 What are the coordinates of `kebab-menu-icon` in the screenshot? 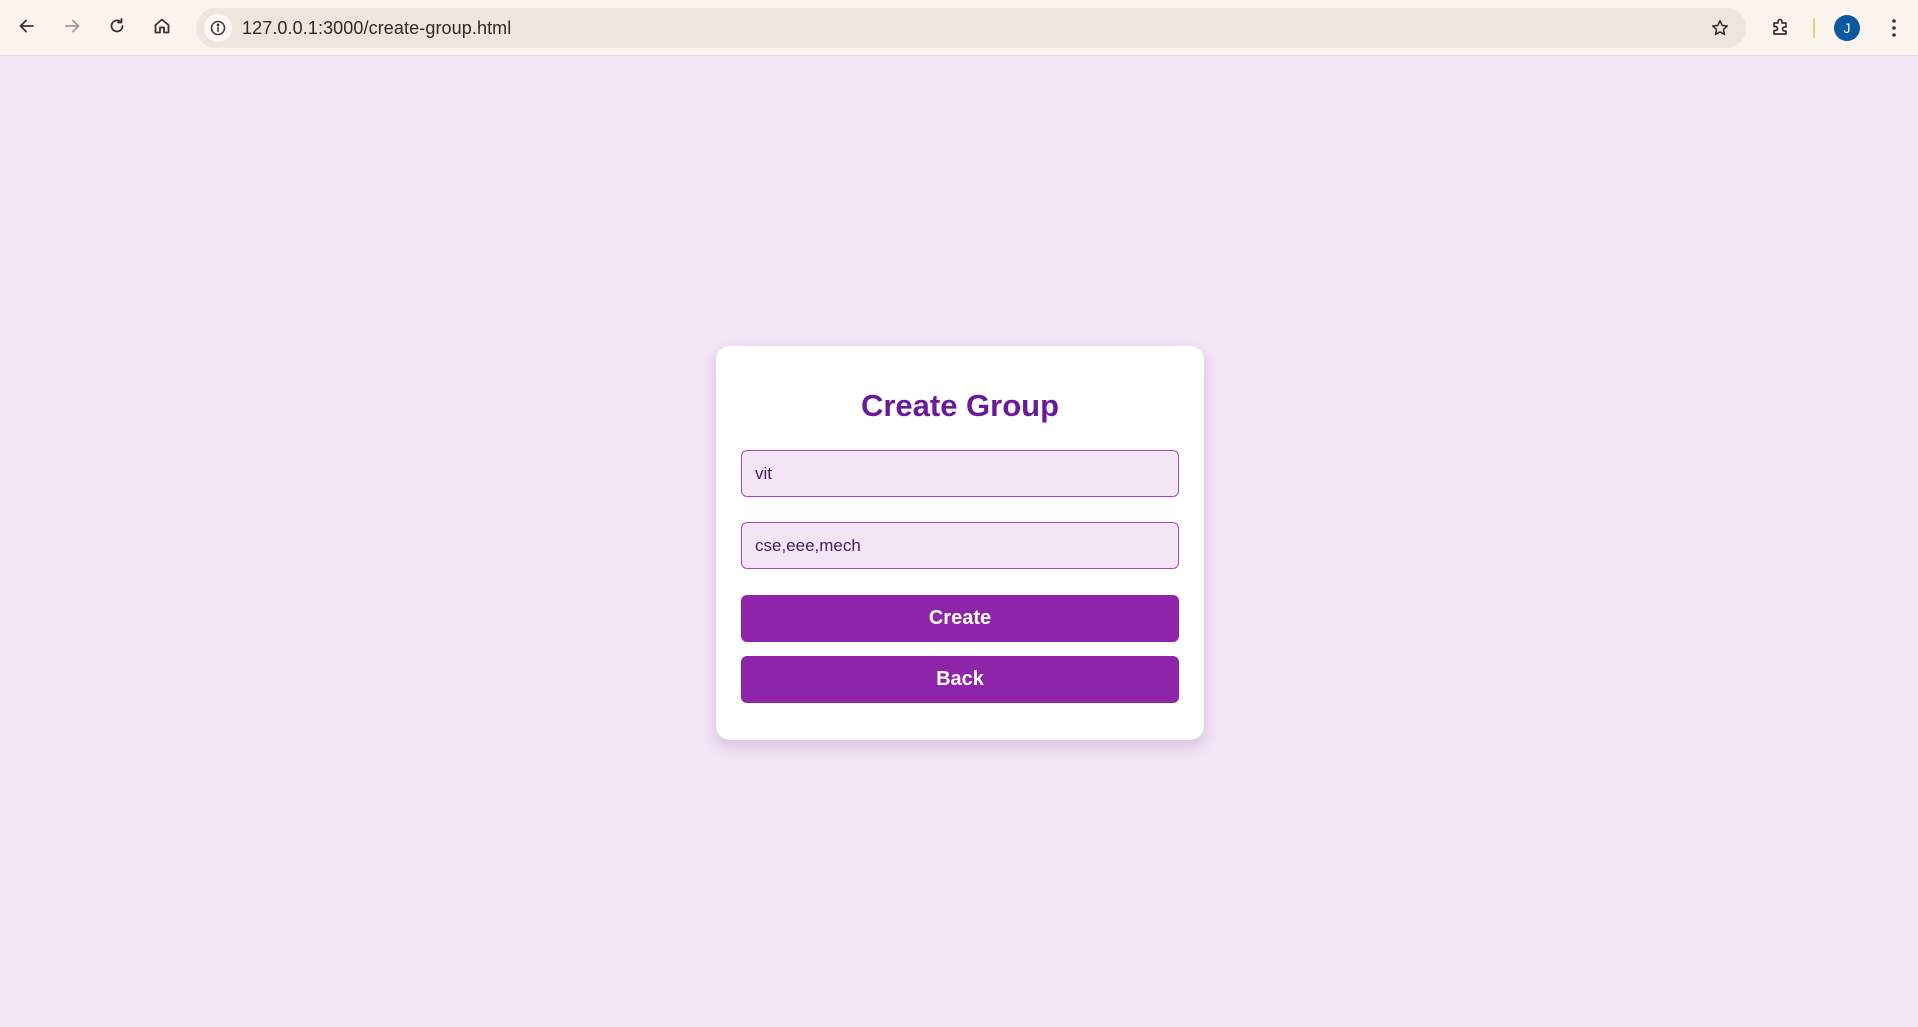 It's located at (1894, 28).